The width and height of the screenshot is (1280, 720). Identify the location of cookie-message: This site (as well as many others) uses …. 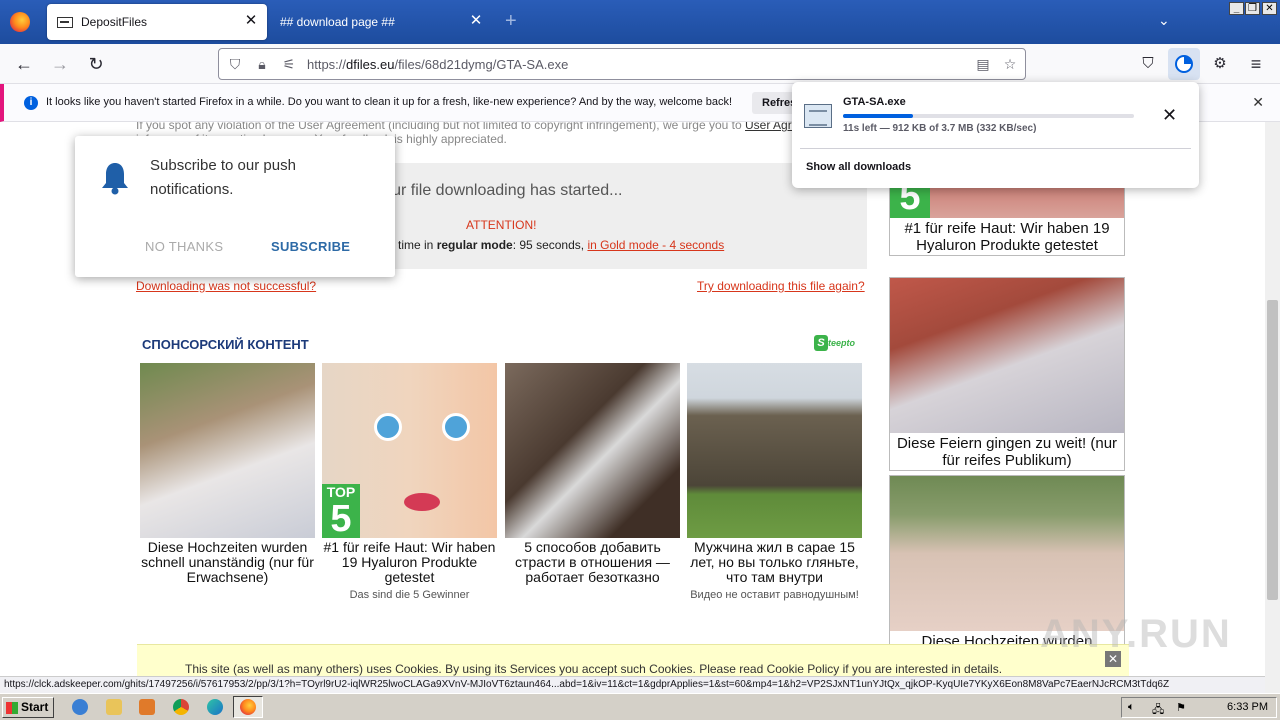
(594, 669).